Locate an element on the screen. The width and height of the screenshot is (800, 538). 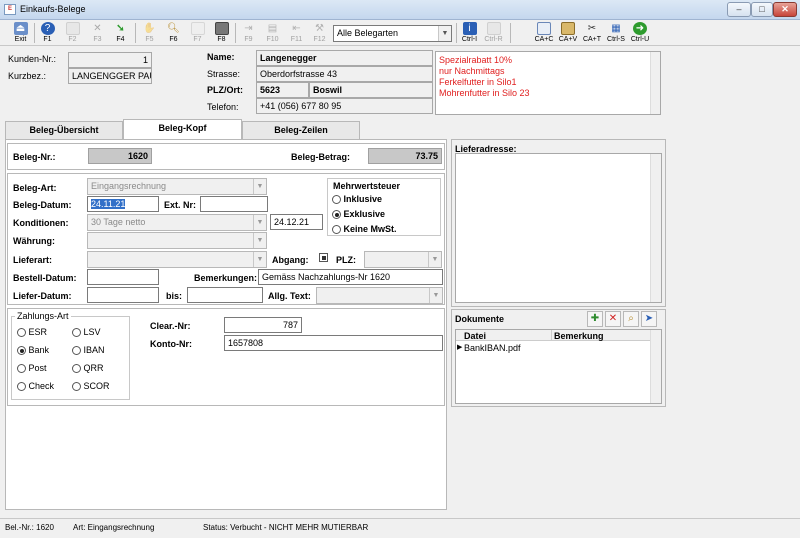
f8-button: F8 is located at coordinates (221, 34).